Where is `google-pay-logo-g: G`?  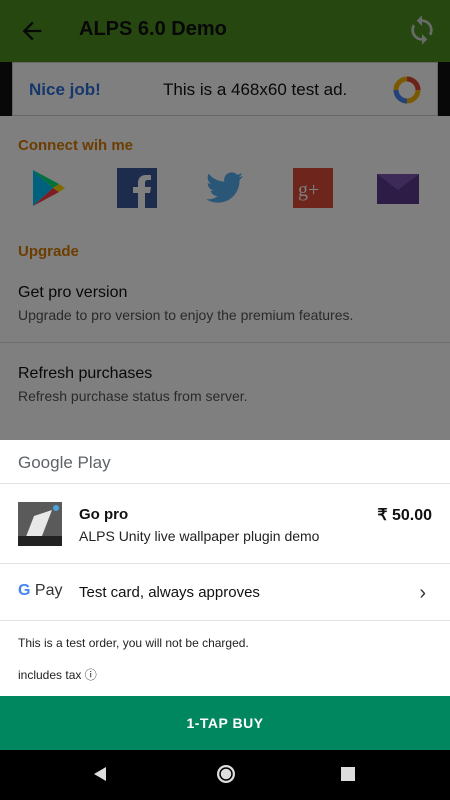
google-pay-logo-g: G is located at coordinates (24, 590).